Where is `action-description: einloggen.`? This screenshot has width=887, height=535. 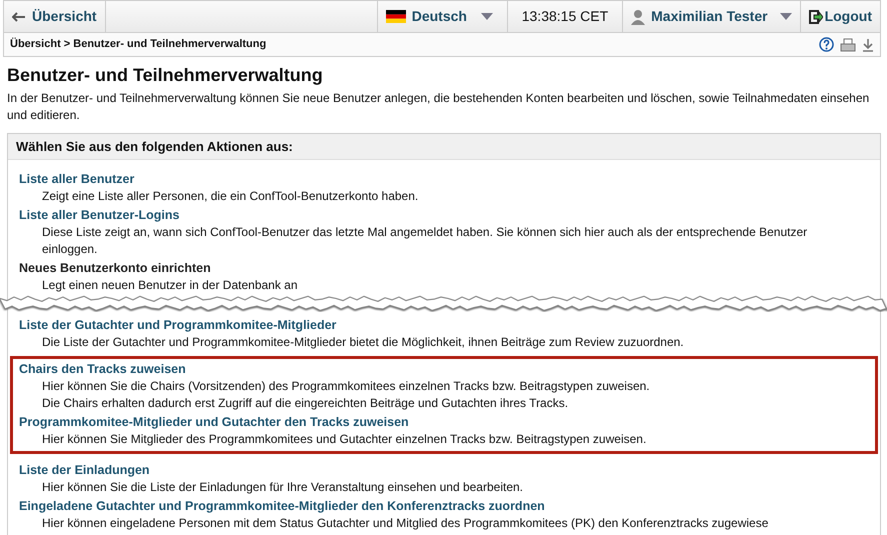 action-description: einloggen. is located at coordinates (69, 249).